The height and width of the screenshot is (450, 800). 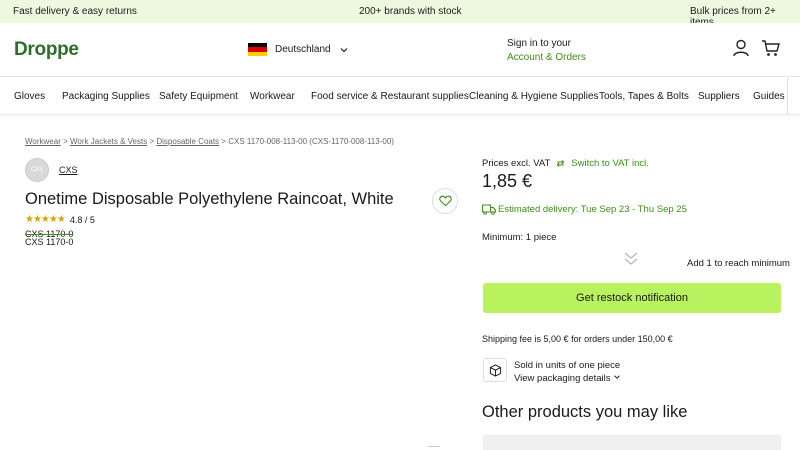 I want to click on nav-item-cleaning: Cleaning & Hygiene Supplies, so click(x=534, y=96).